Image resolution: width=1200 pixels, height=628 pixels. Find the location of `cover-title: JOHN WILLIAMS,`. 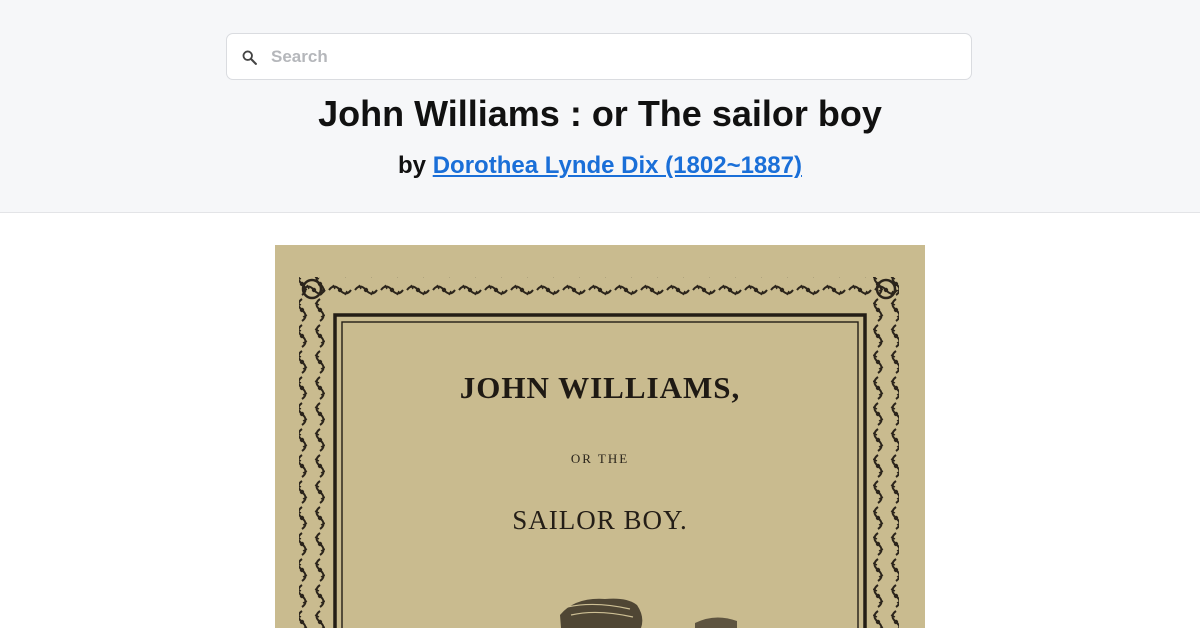

cover-title: JOHN WILLIAMS, is located at coordinates (600, 387).